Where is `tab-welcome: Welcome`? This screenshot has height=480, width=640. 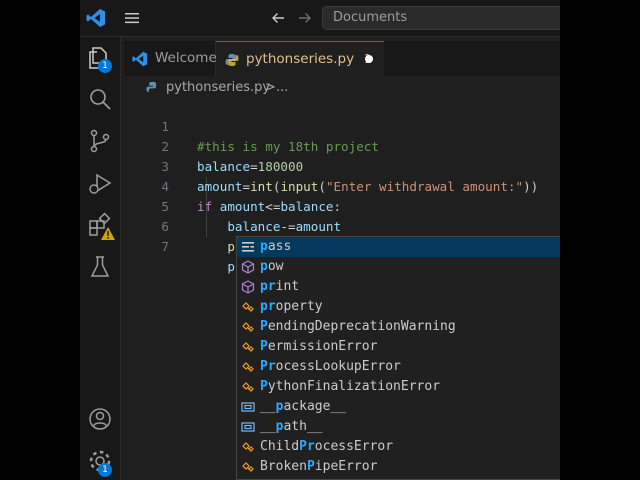 tab-welcome: Welcome is located at coordinates (170, 58).